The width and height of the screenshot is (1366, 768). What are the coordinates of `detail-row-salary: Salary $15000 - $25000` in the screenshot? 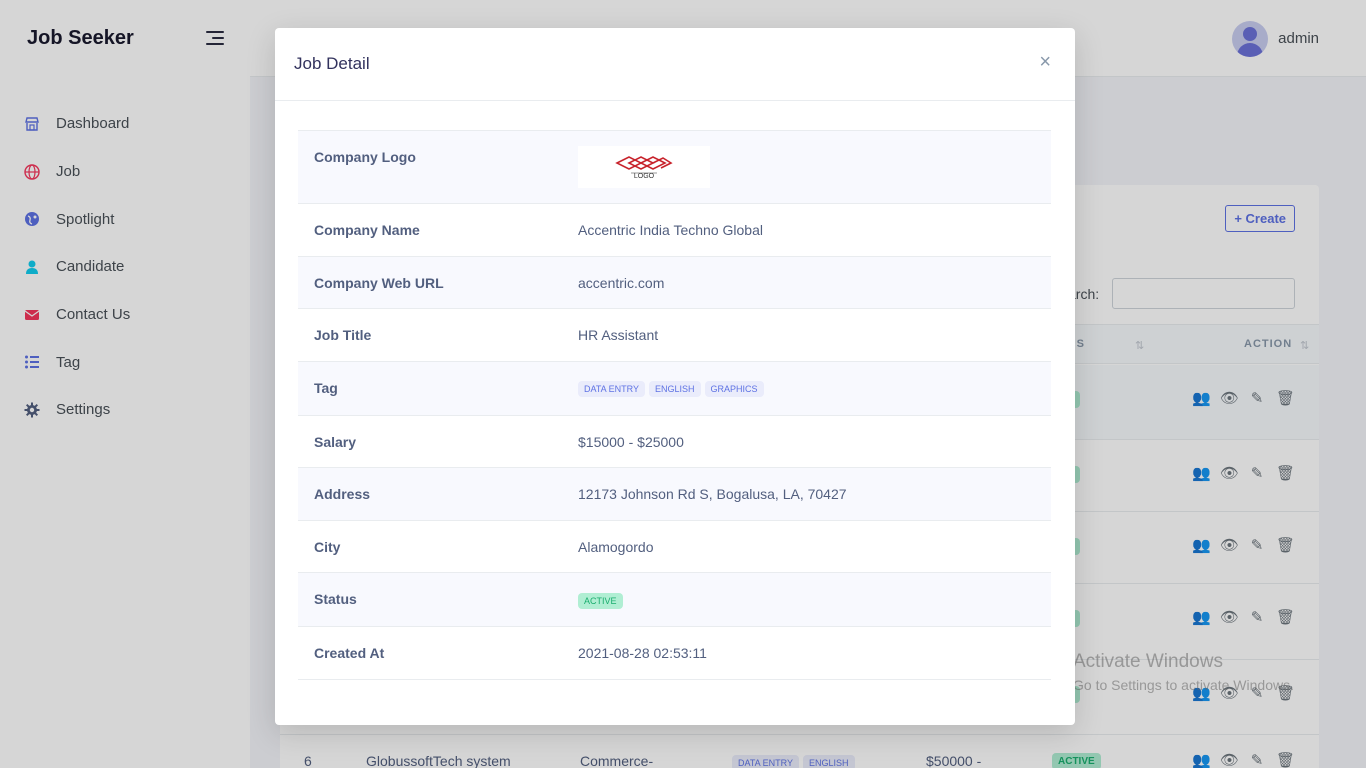 It's located at (674, 442).